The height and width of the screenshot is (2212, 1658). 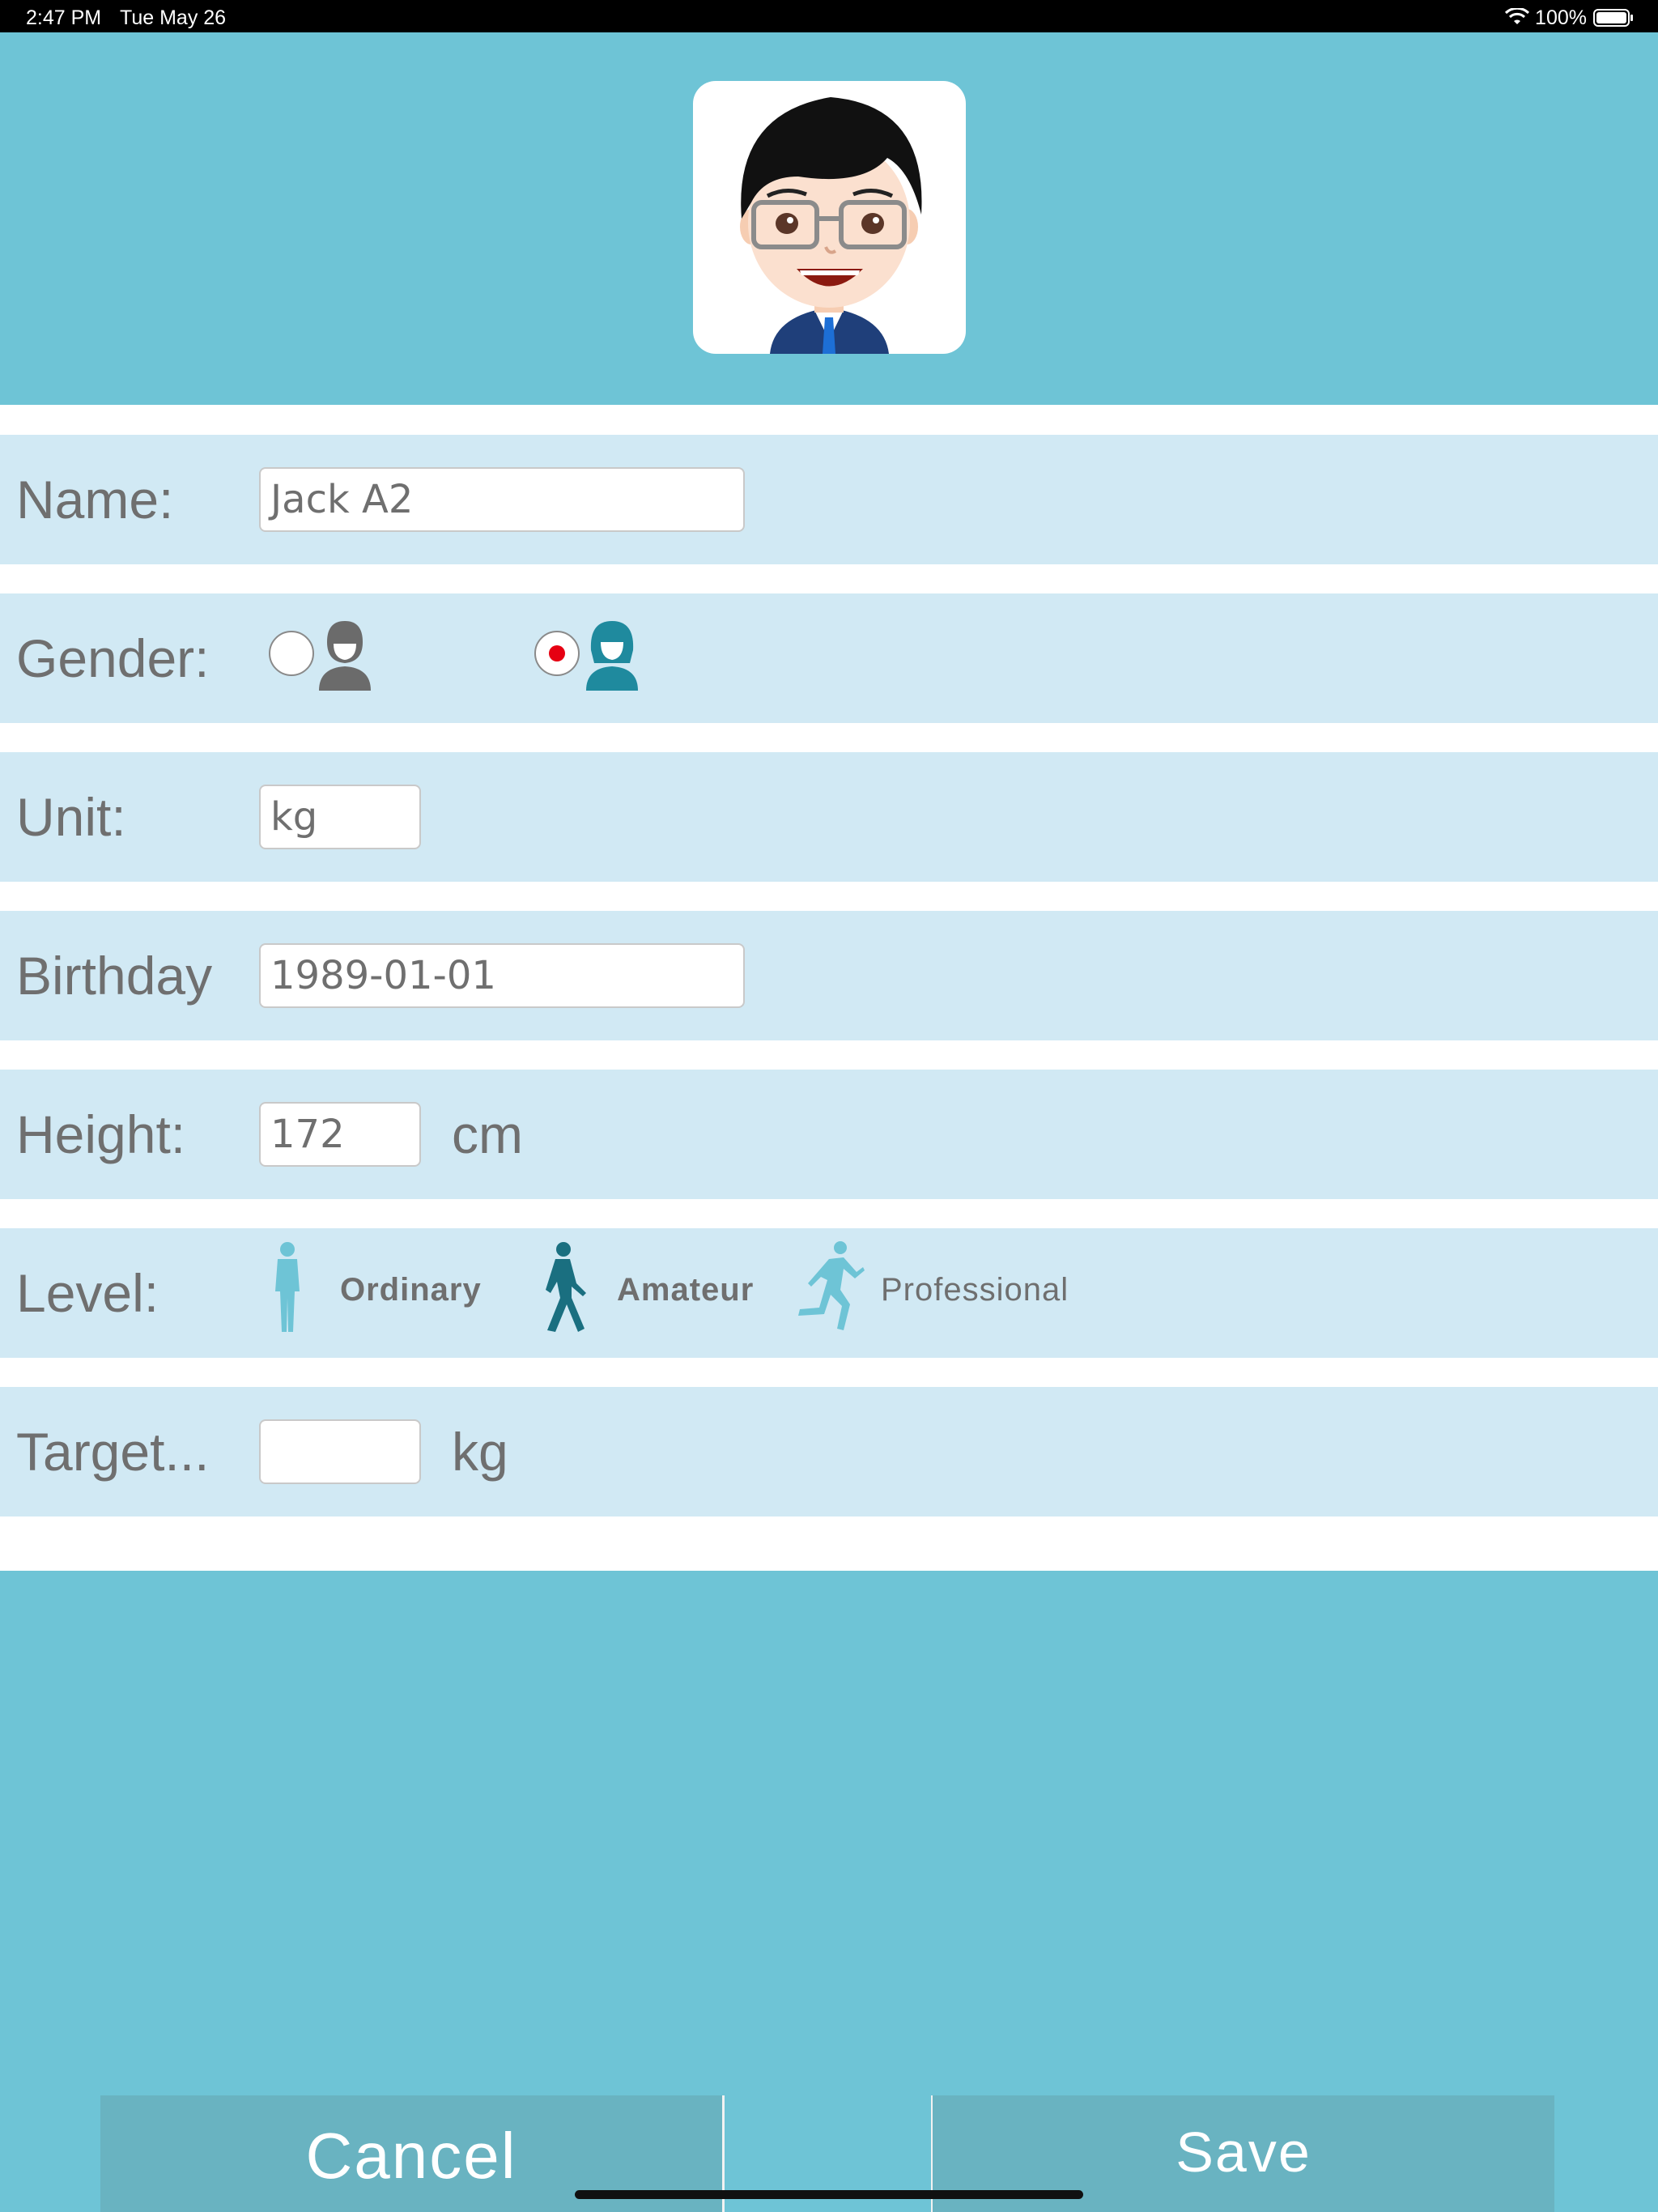 What do you see at coordinates (480, 1452) in the screenshot?
I see `target-unit: kg` at bounding box center [480, 1452].